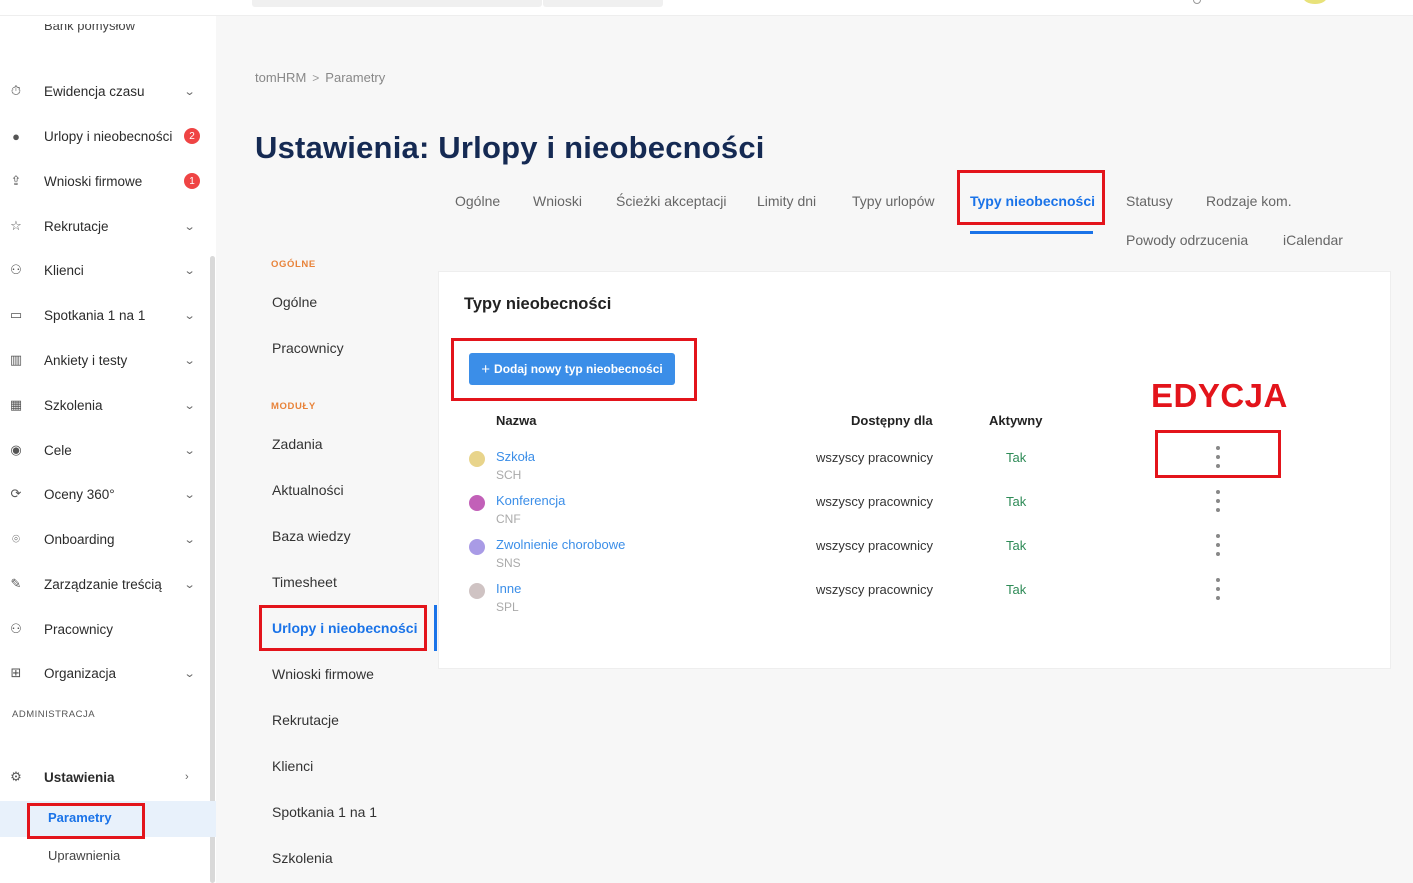 The width and height of the screenshot is (1413, 883). I want to click on sidebar-subitem-permissions: Uprawnienia, so click(108, 857).